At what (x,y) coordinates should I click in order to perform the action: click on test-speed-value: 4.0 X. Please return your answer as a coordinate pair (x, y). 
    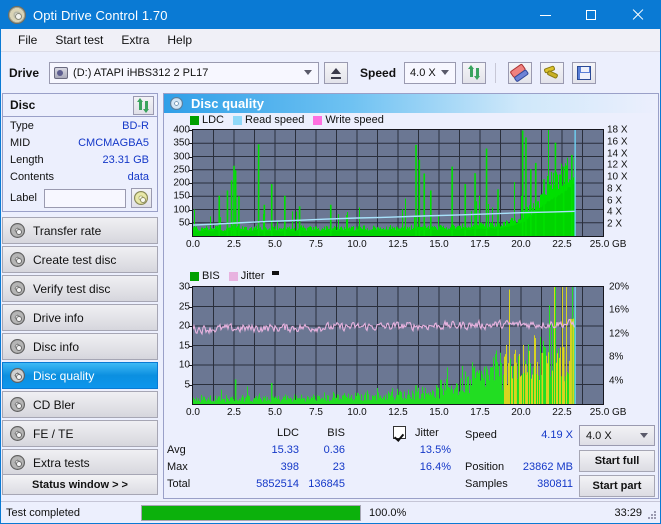
    Looking at the image, I should click on (599, 435).